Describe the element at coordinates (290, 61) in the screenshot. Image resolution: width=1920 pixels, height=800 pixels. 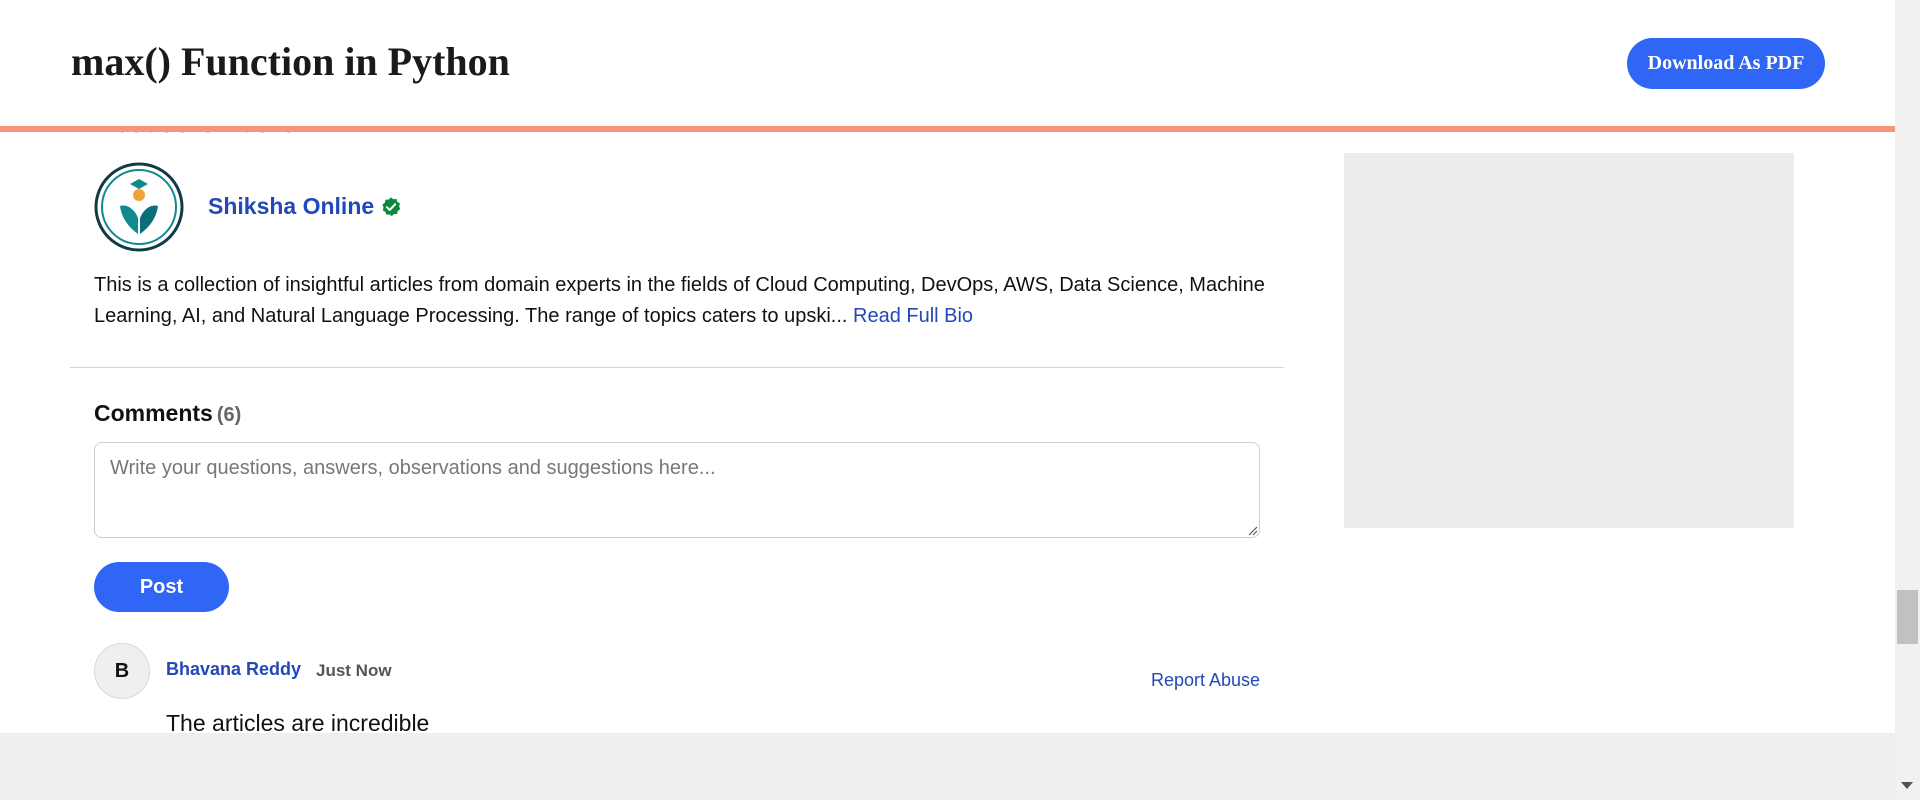
I see `page-title: max() Function in Python` at that location.